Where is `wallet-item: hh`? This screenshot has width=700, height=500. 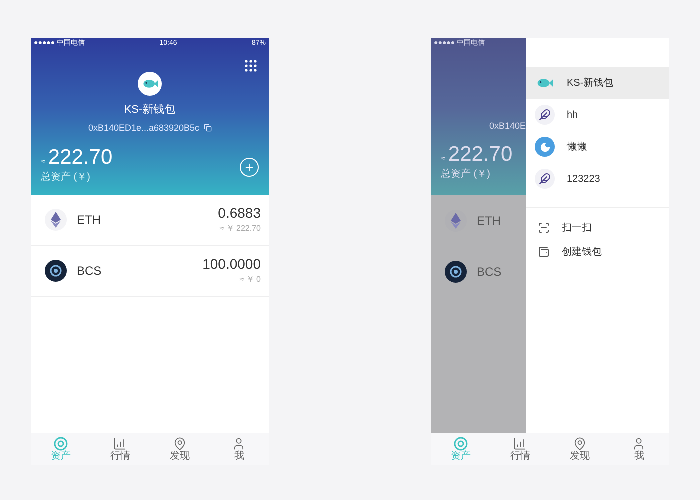
wallet-item: hh is located at coordinates (597, 115).